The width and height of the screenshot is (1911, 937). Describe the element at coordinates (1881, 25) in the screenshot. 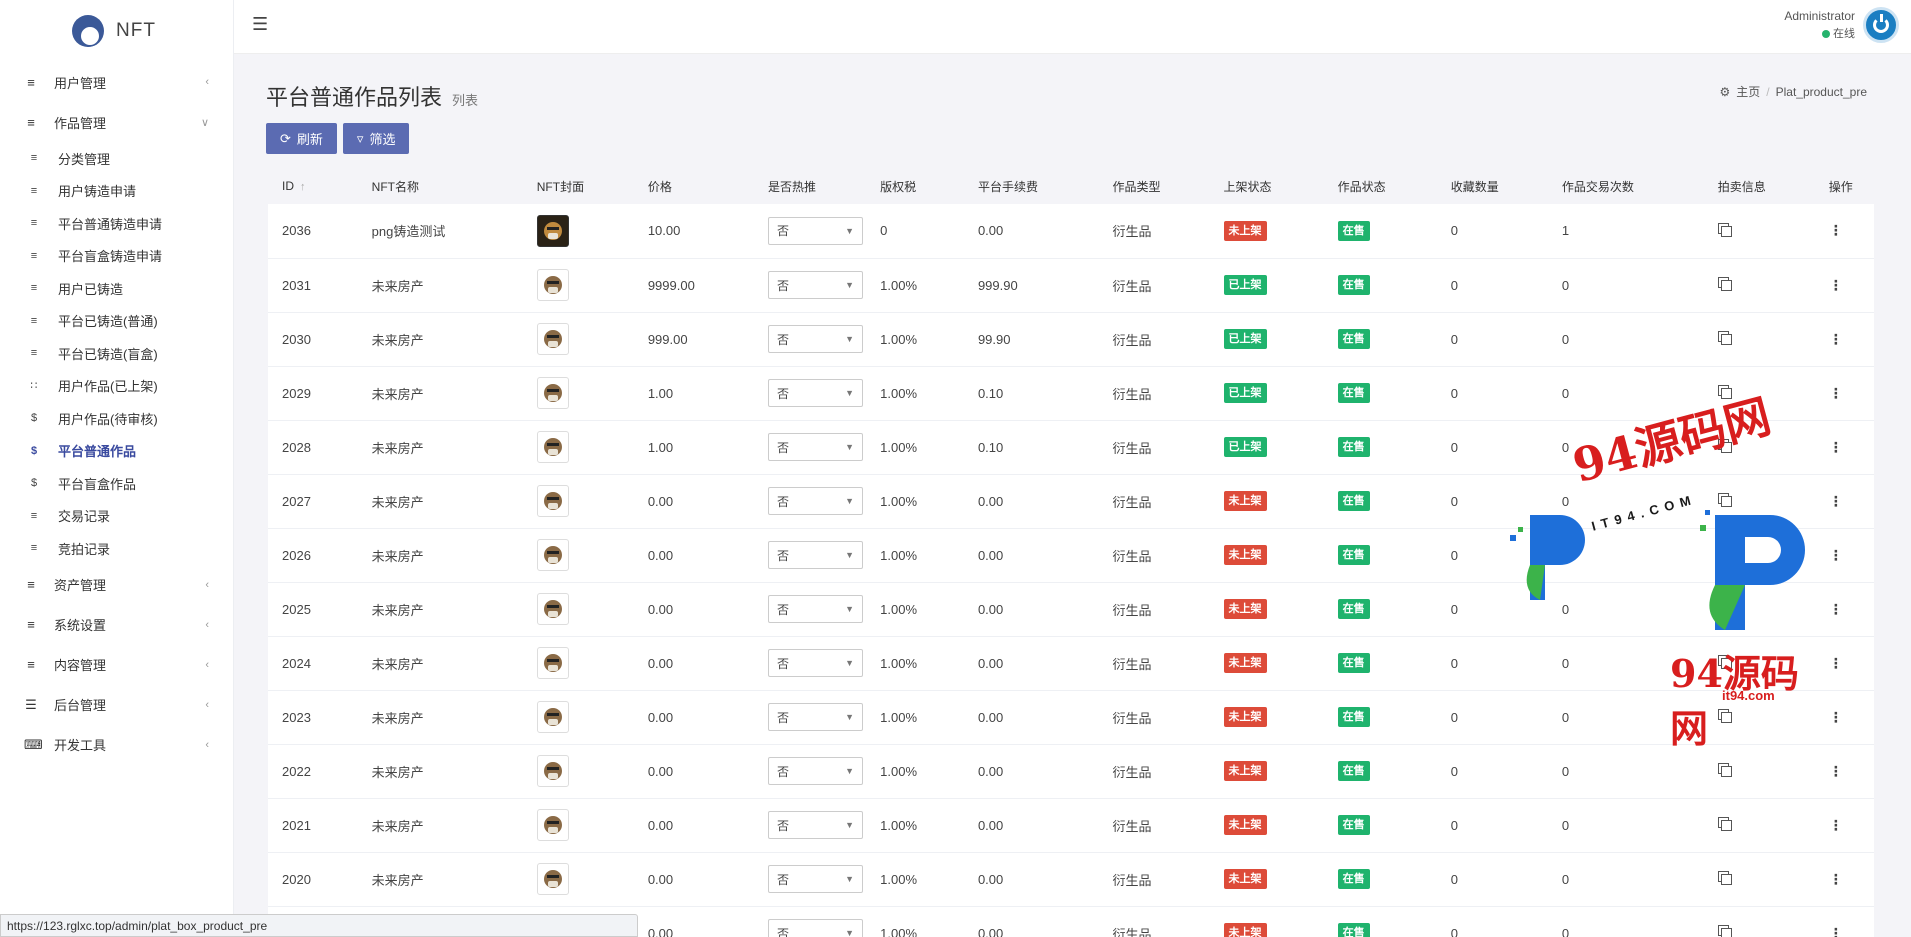

I see `avatar` at that location.